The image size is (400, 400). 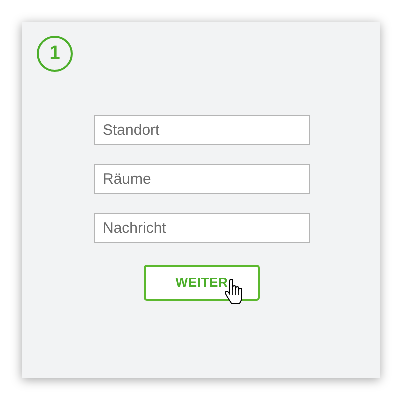 What do you see at coordinates (202, 130) in the screenshot?
I see `text-field: Standort` at bounding box center [202, 130].